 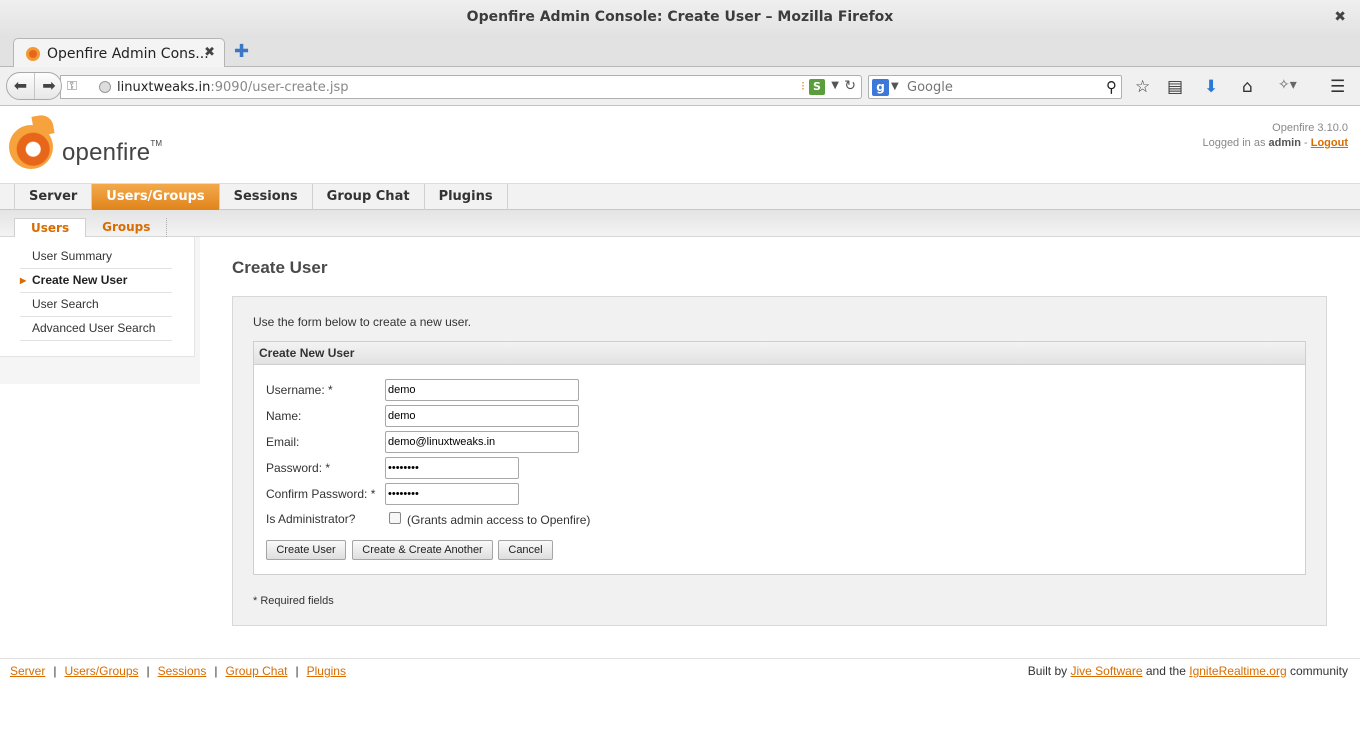 I want to click on username-row: Username: *, so click(x=716, y=390).